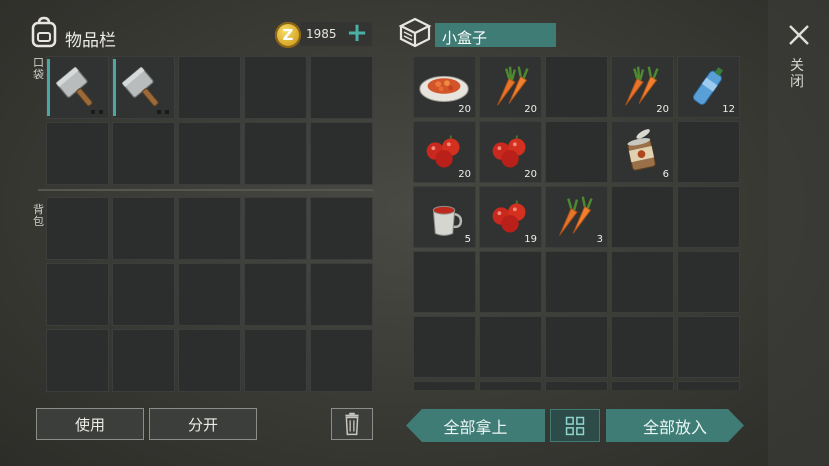  What do you see at coordinates (44, 32) in the screenshot?
I see `backpack-icon` at bounding box center [44, 32].